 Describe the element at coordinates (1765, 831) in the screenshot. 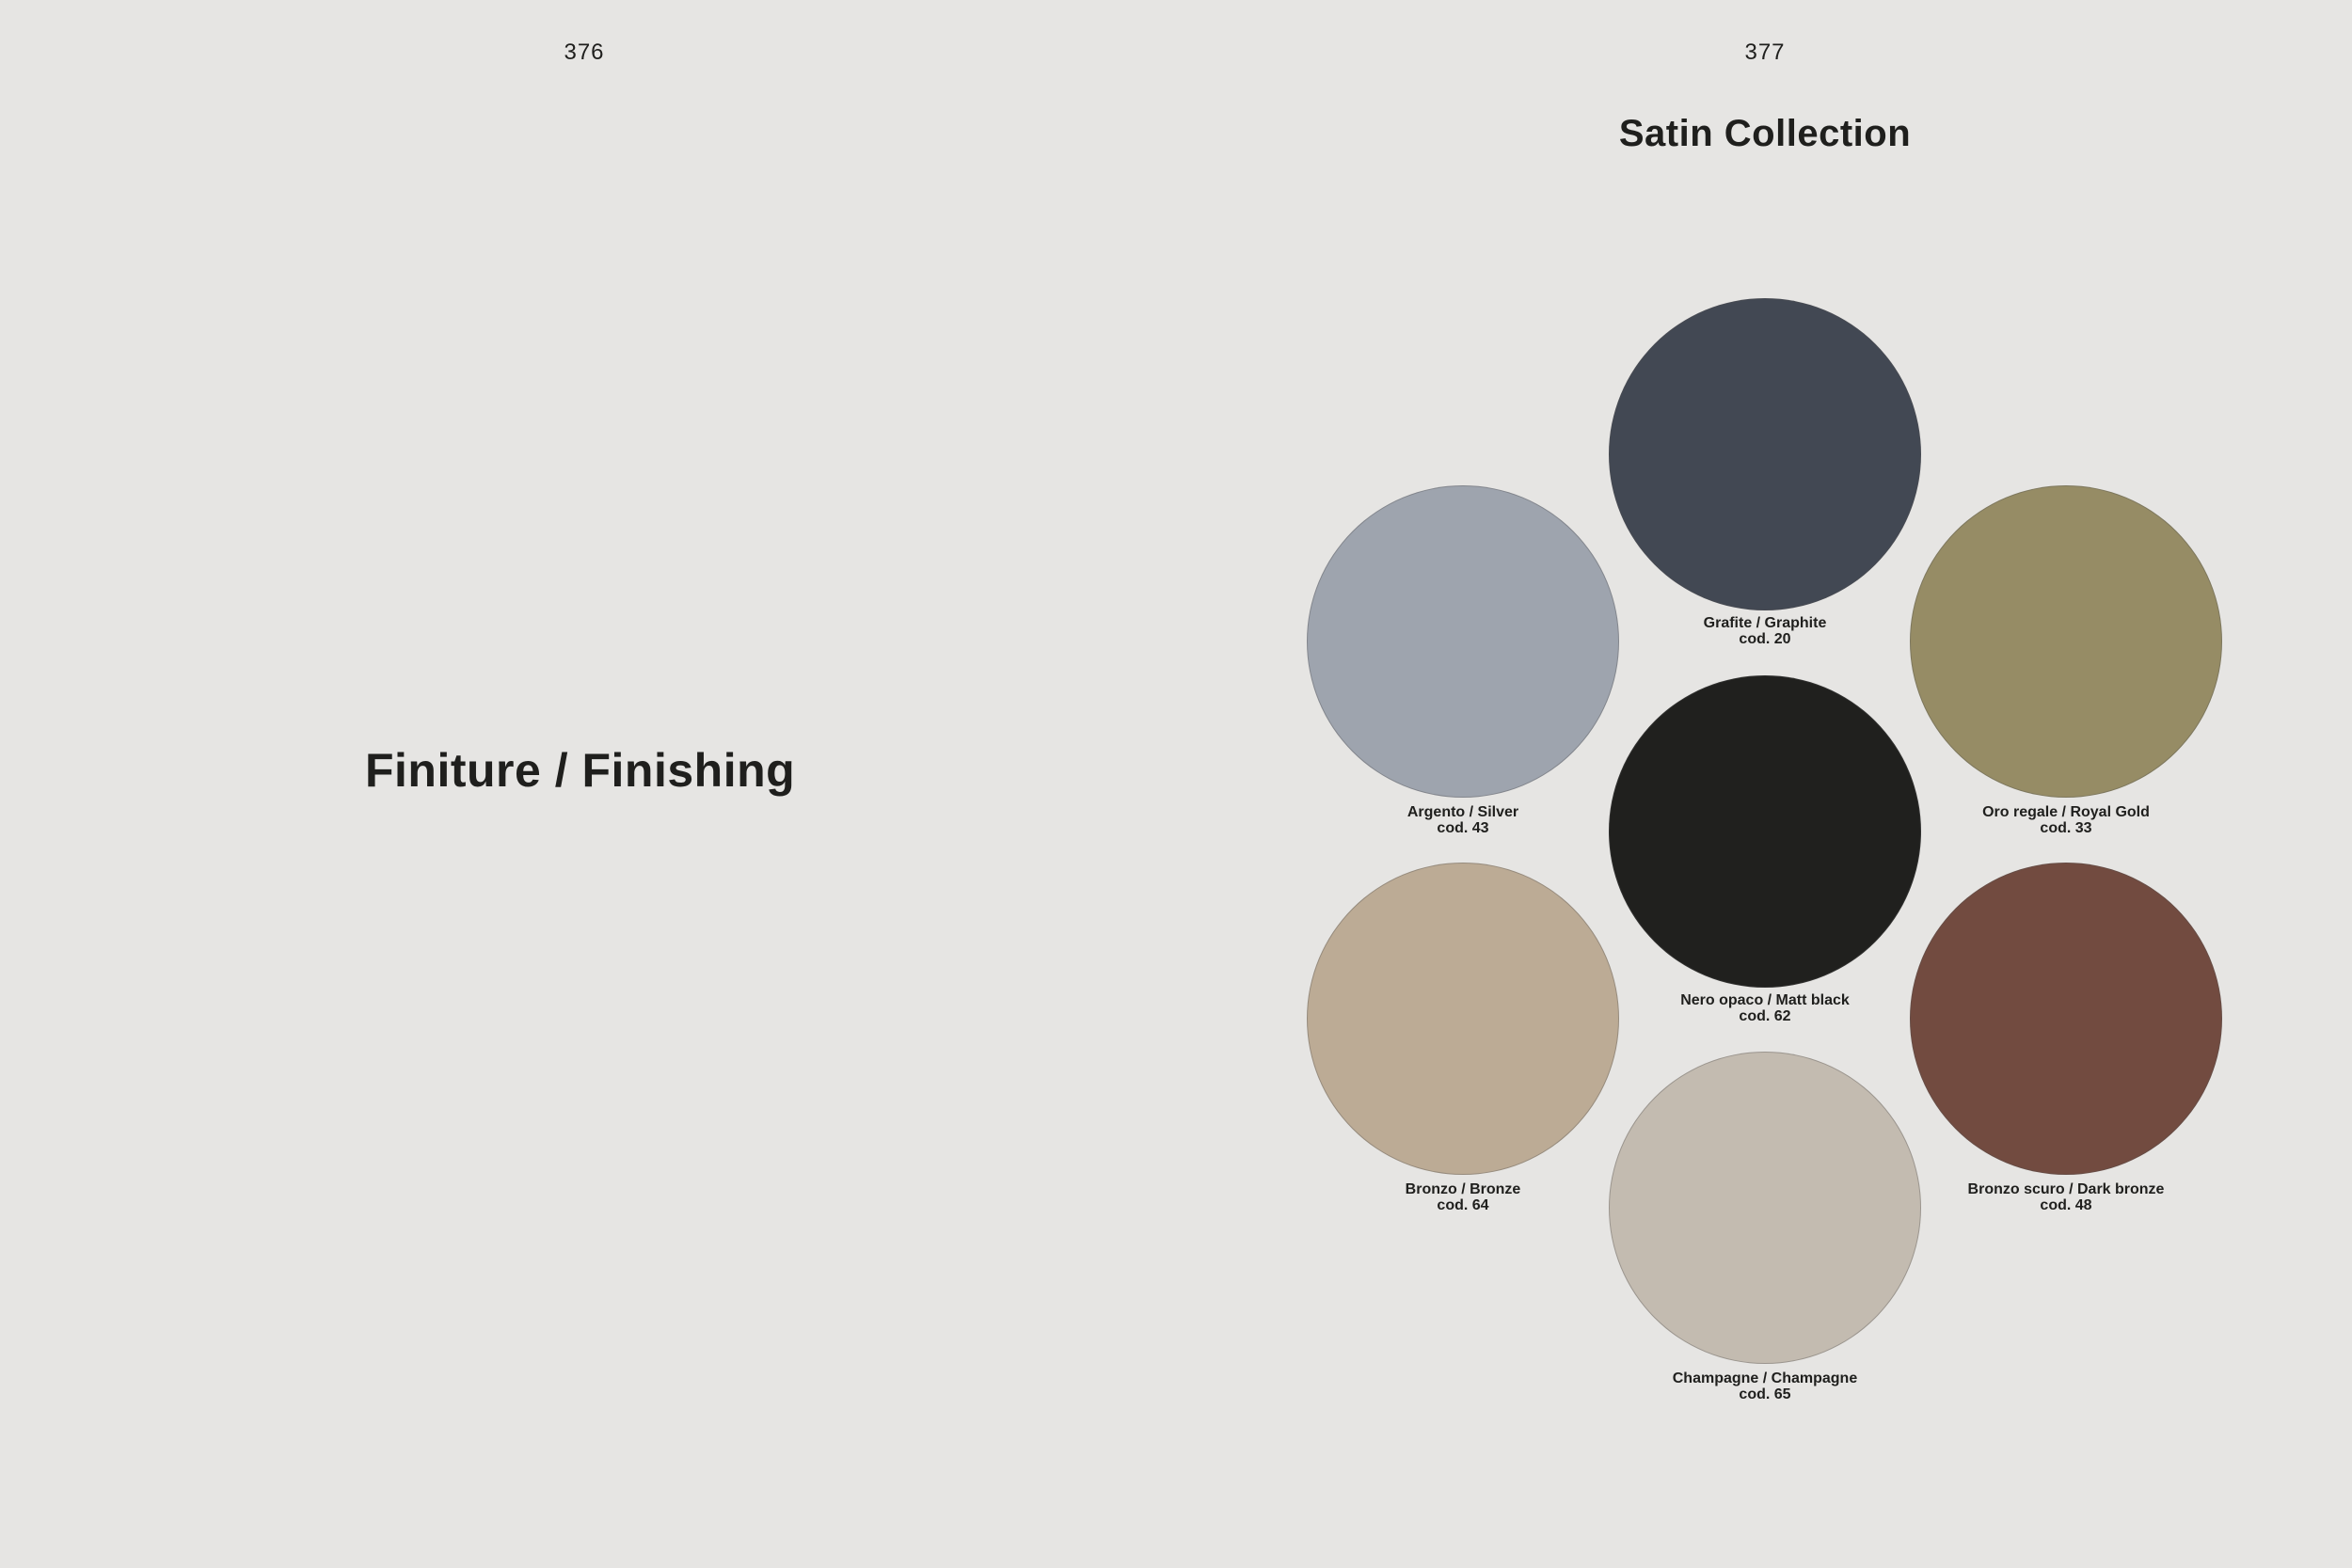

I see `swatch-matt-black` at that location.